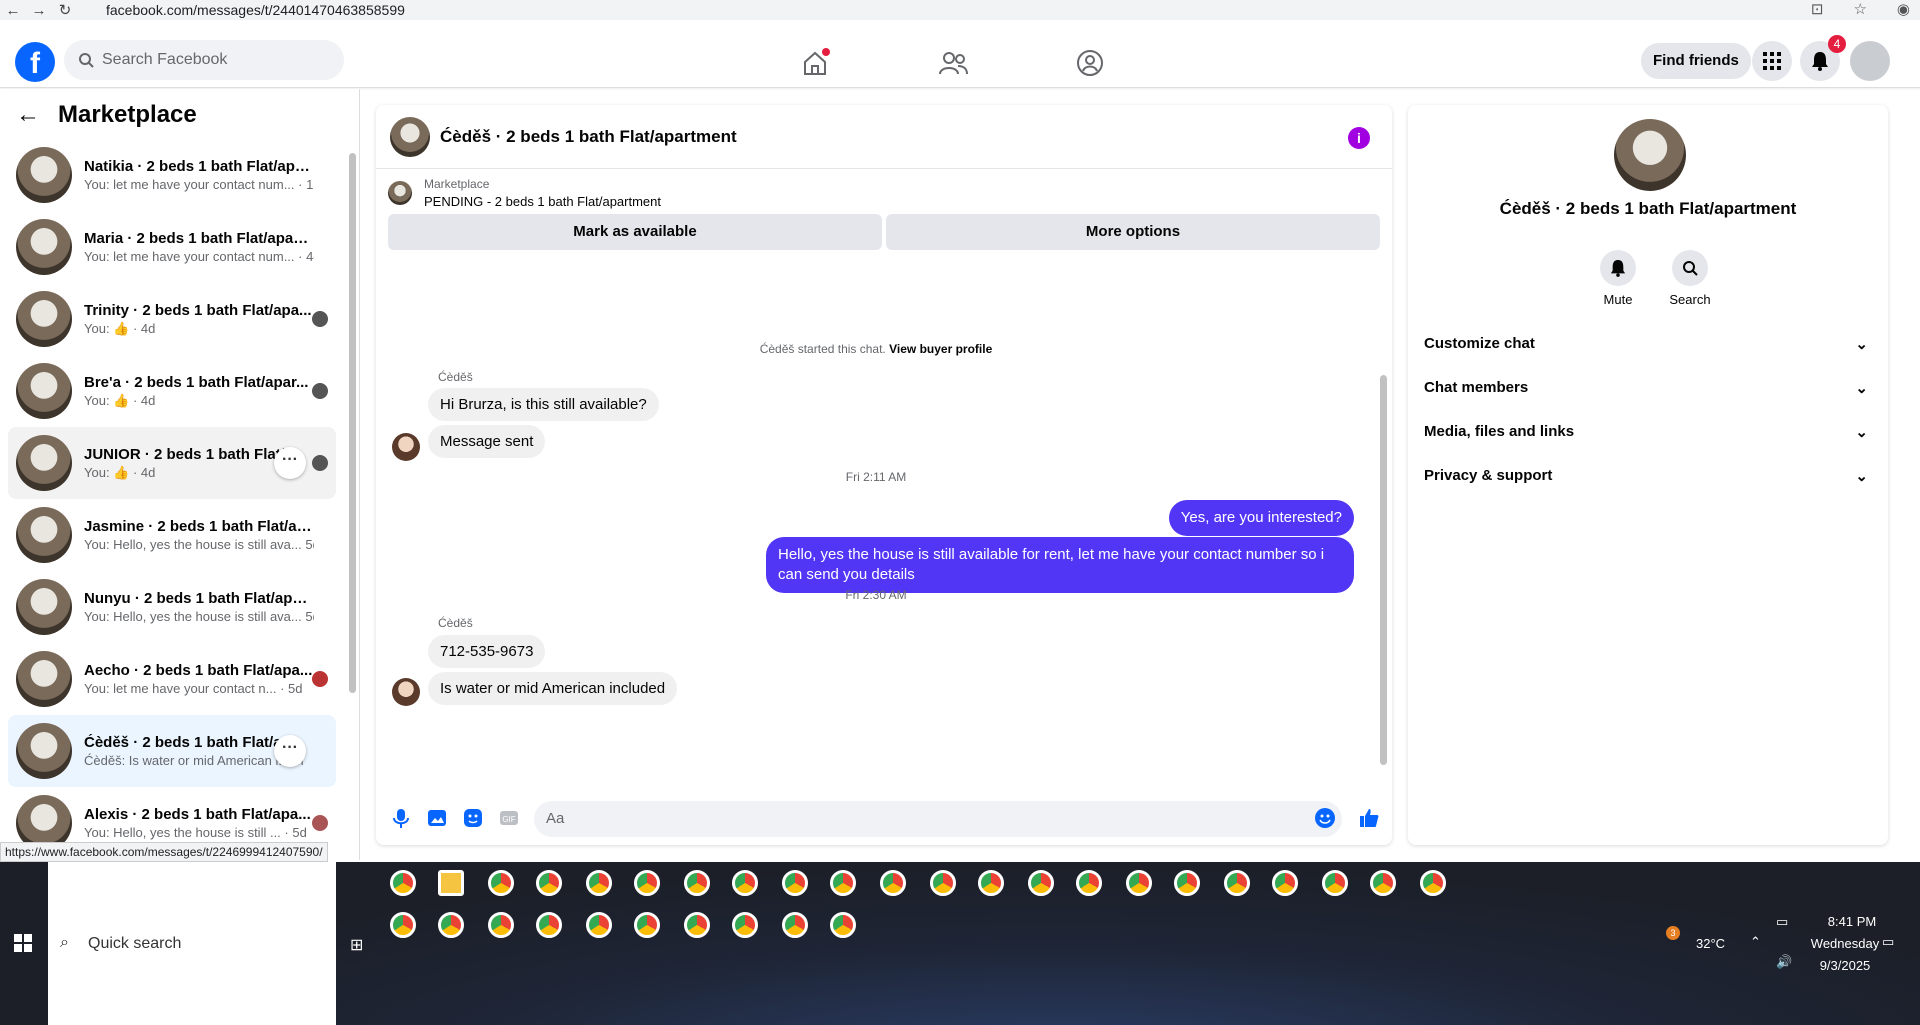 The image size is (1920, 1025). I want to click on mute-button: Mute, so click(1618, 278).